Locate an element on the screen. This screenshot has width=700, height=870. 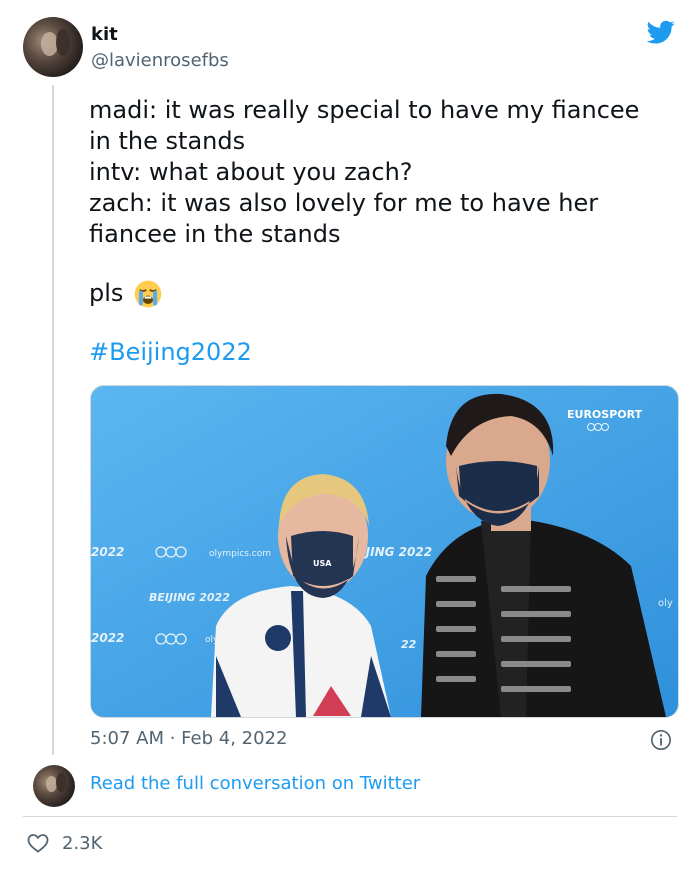
mask-text: USA is located at coordinates (322, 563).